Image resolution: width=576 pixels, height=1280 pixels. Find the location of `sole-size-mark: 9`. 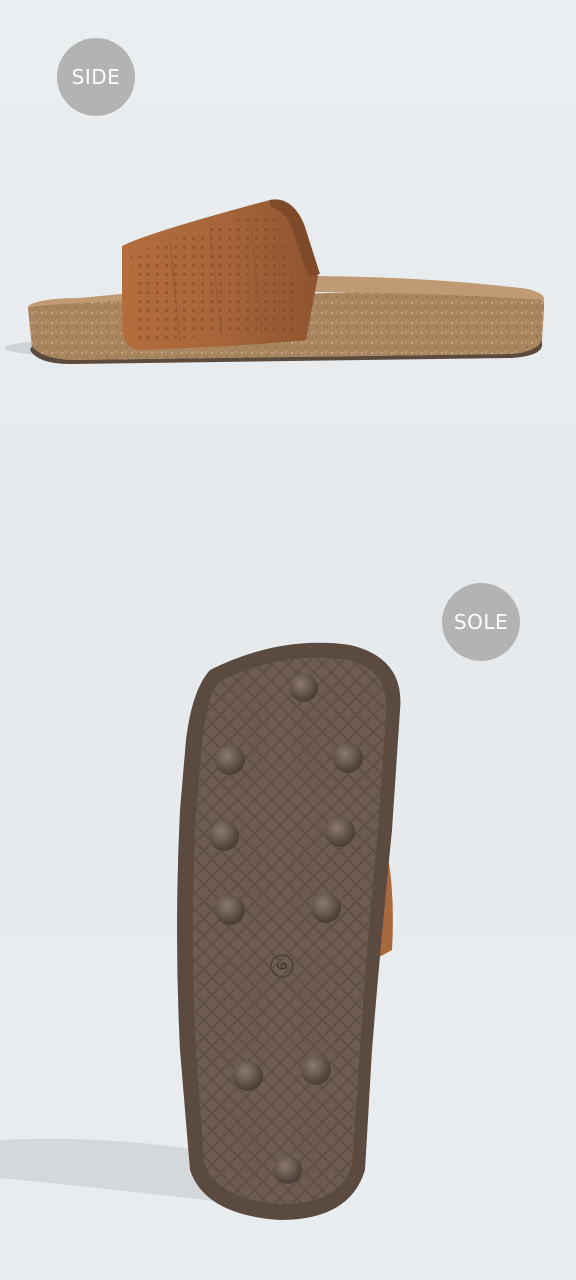

sole-size-mark: 9 is located at coordinates (280, 966).